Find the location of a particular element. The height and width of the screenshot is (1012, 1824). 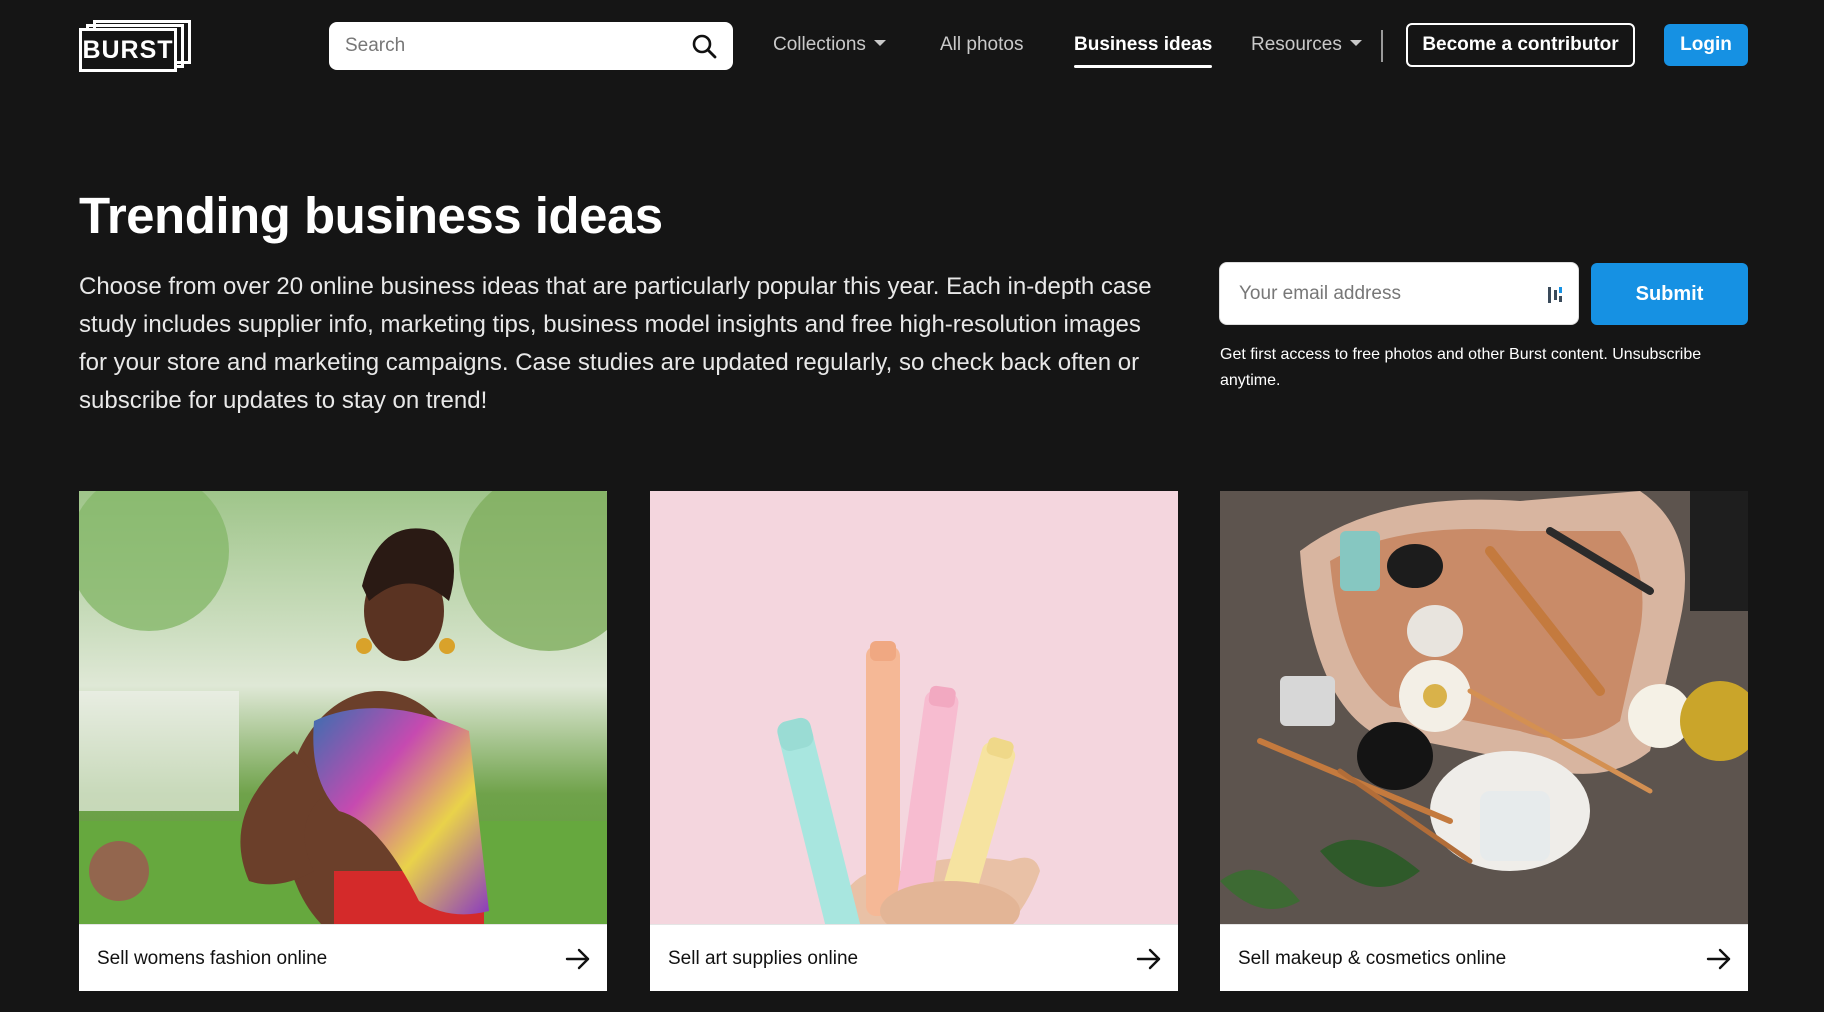

nav-all-photos-label: All photos is located at coordinates (982, 44).